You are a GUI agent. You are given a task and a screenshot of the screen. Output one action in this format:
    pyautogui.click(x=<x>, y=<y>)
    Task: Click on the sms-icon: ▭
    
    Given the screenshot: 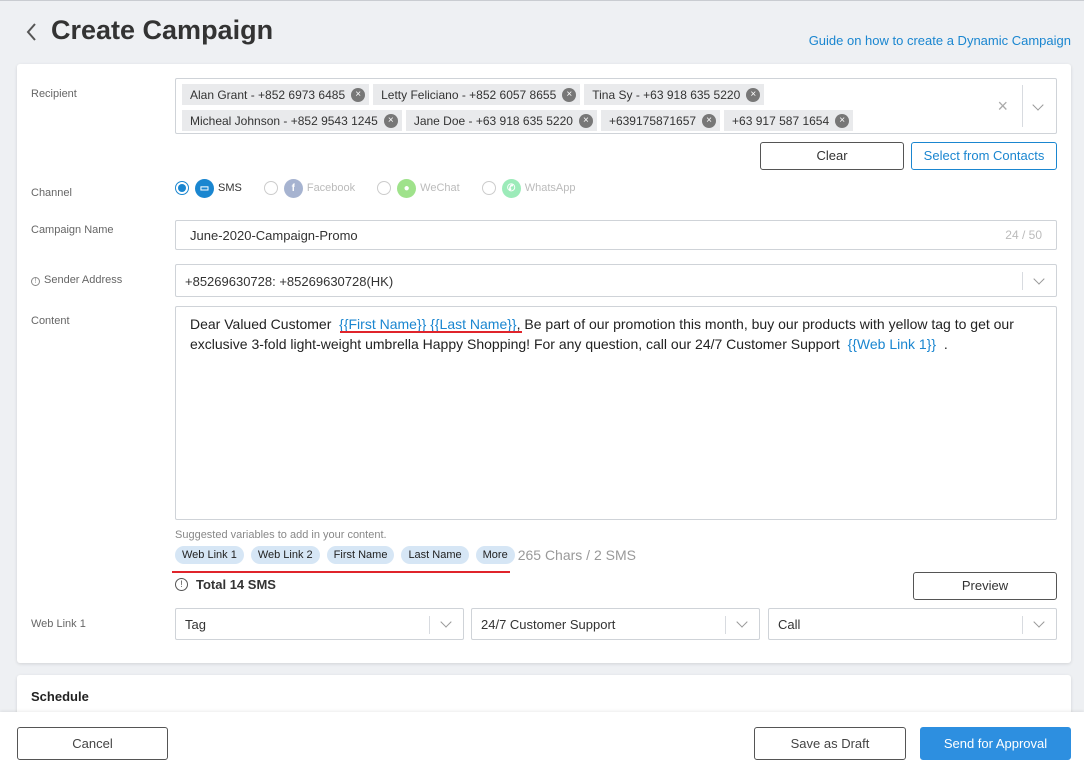 What is the action you would take?
    pyautogui.click(x=204, y=188)
    